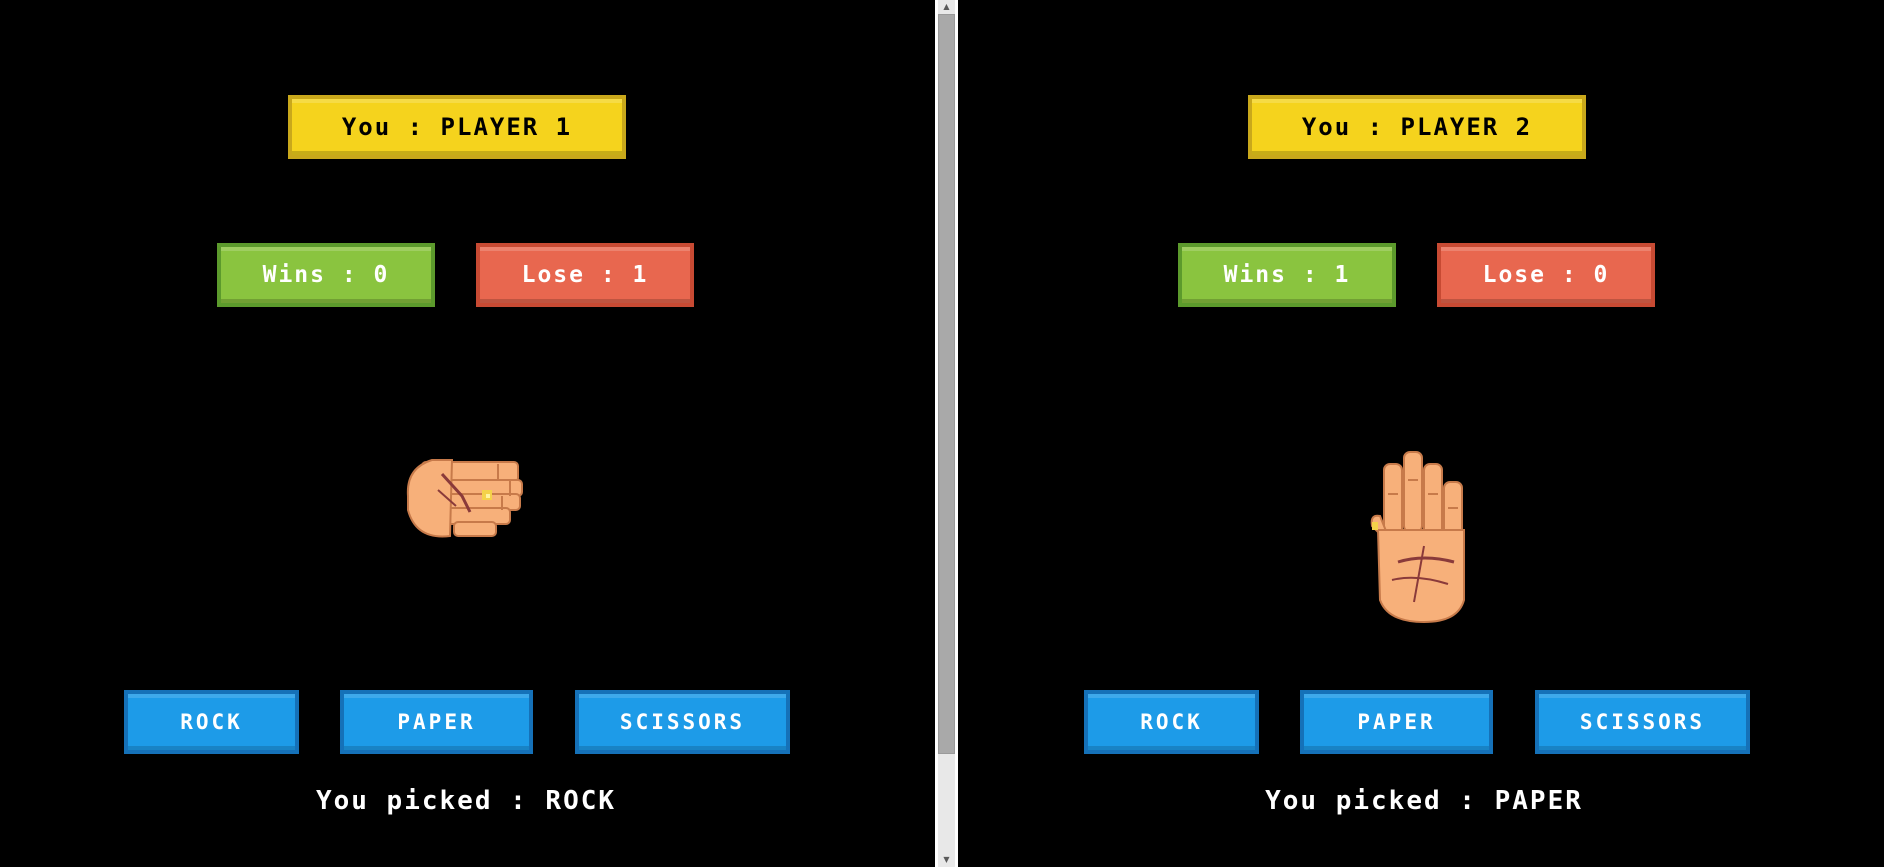 The image size is (1884, 867). I want to click on picked-label: You picked : ROCK, so click(466, 801).